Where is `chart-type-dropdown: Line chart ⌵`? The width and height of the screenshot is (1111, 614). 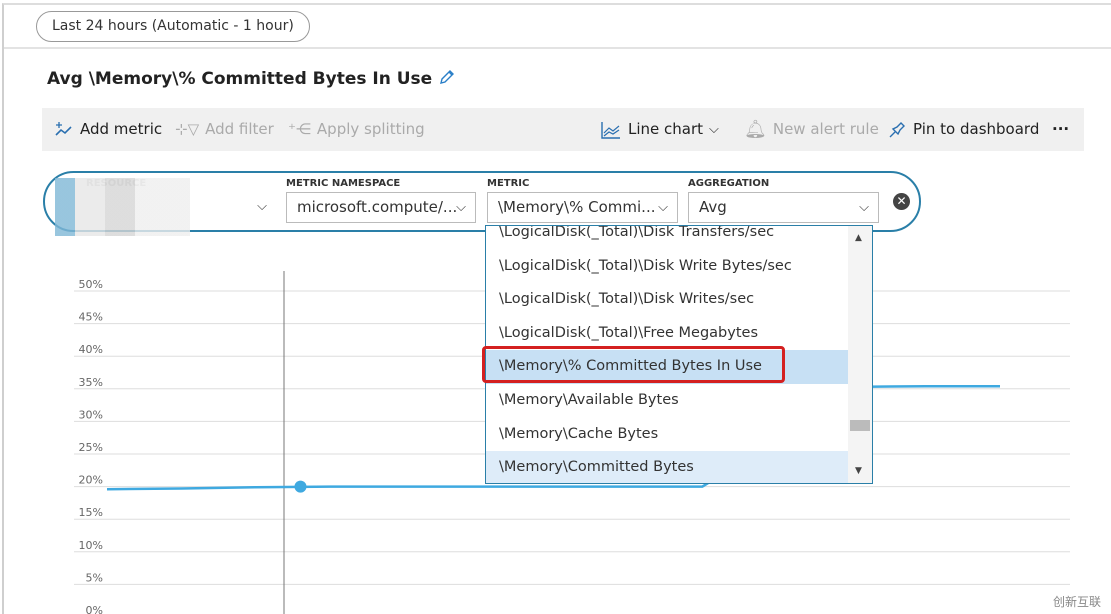 chart-type-dropdown: Line chart ⌵ is located at coordinates (659, 129).